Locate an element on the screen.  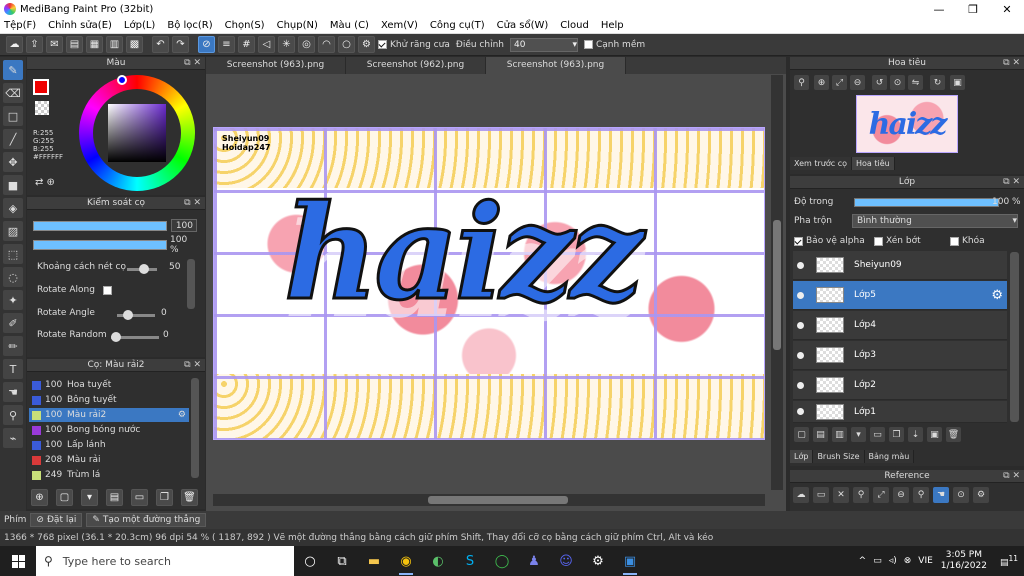
brush-size-slider is located at coordinates (100, 226).